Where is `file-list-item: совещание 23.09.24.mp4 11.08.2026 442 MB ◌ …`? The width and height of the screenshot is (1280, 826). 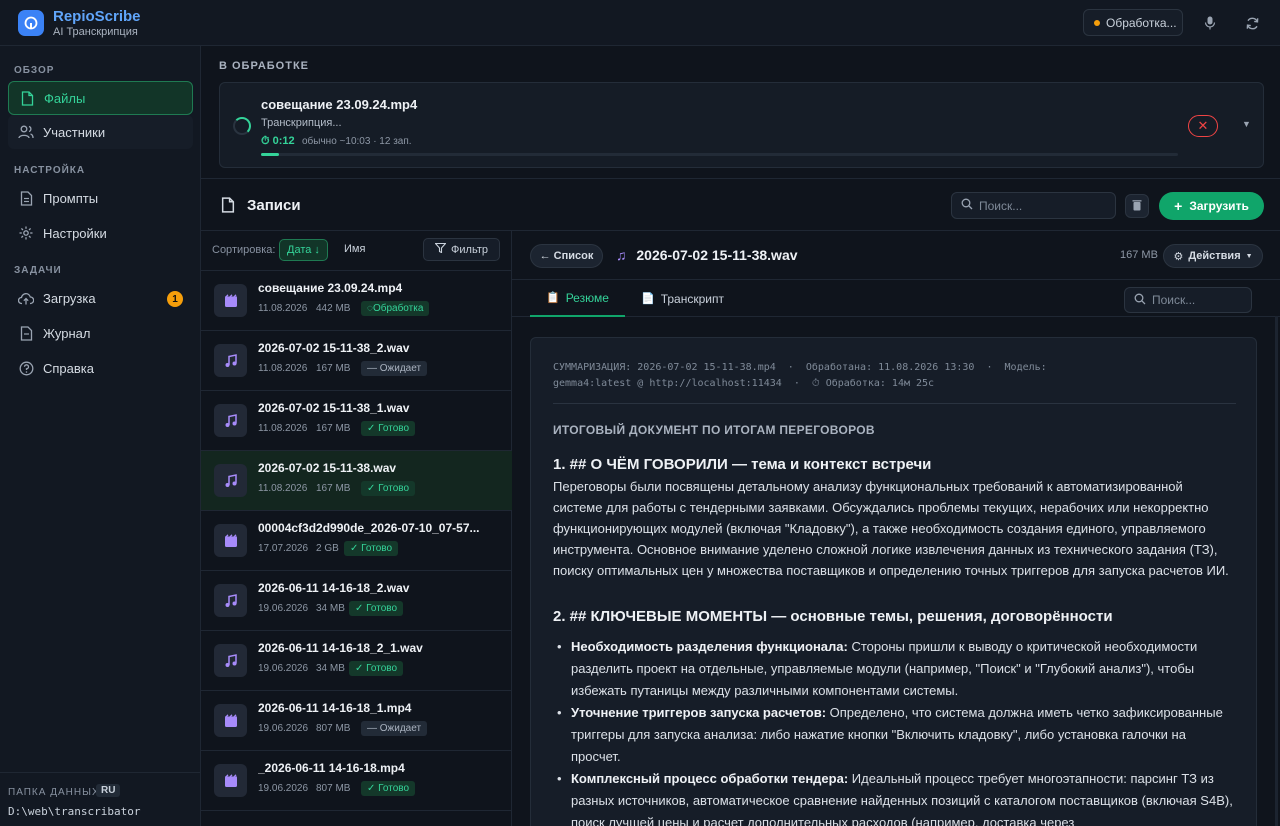 file-list-item: совещание 23.09.24.mp4 11.08.2026 442 MB ◌ … is located at coordinates (356, 301).